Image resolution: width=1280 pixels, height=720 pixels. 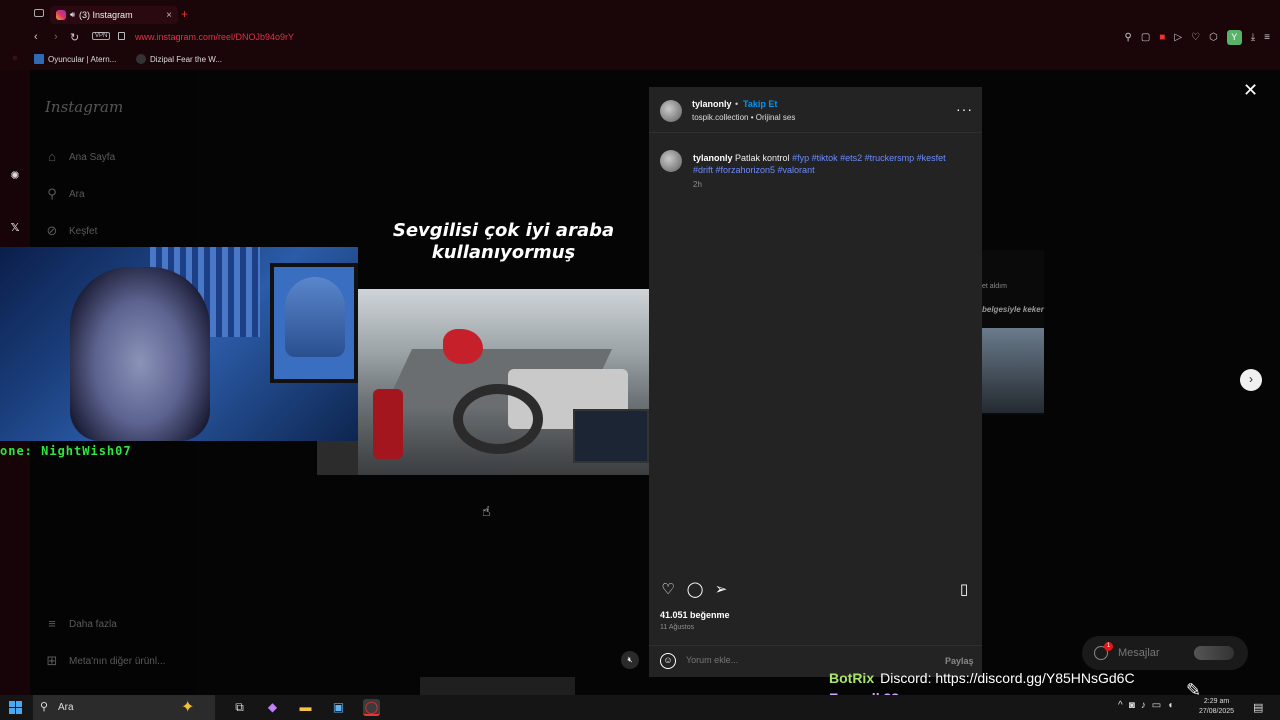 What do you see at coordinates (101, 36) in the screenshot?
I see `vpn-badge: VPN` at bounding box center [101, 36].